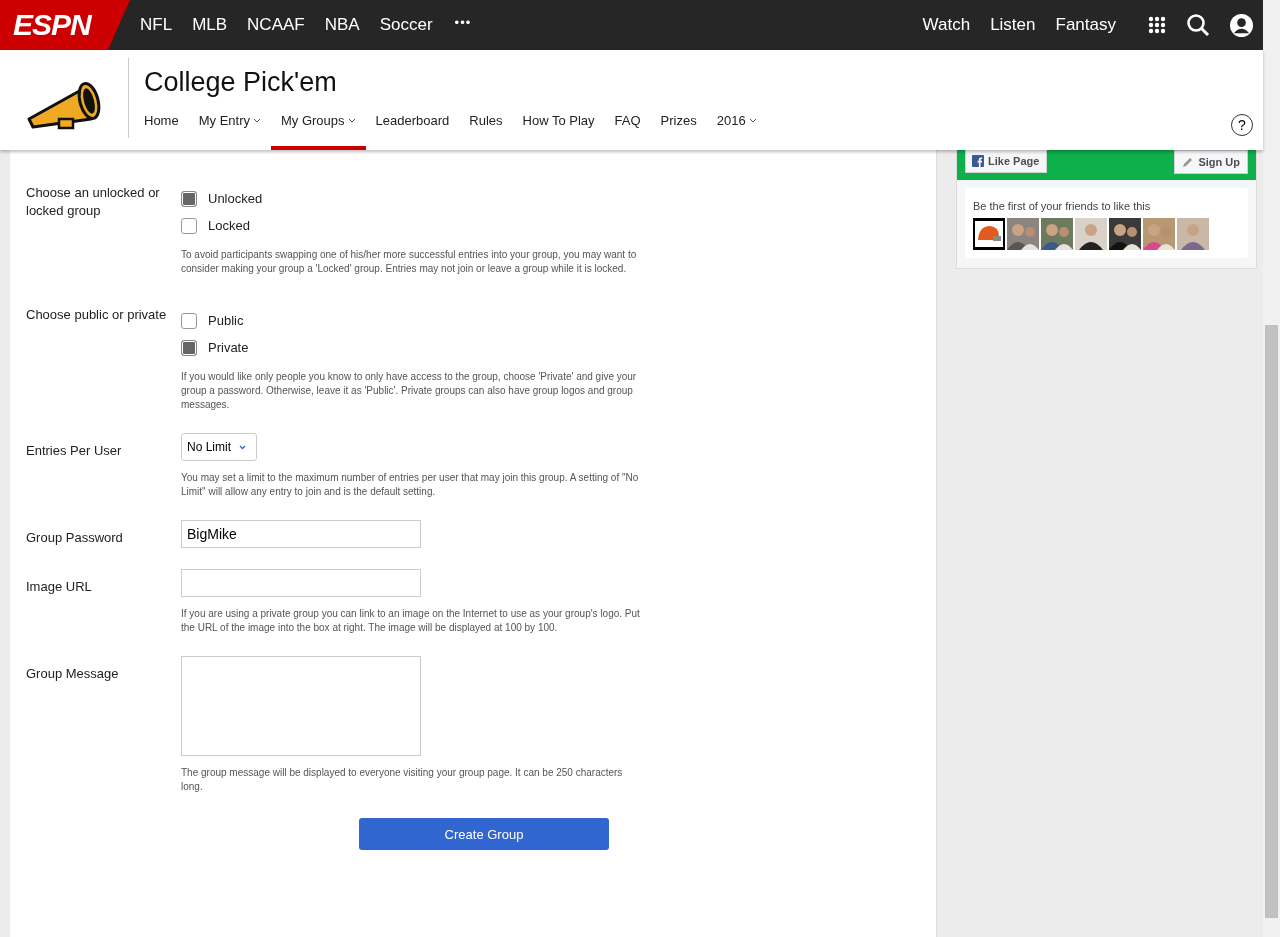  What do you see at coordinates (1271, 468) in the screenshot?
I see `scrollbar` at bounding box center [1271, 468].